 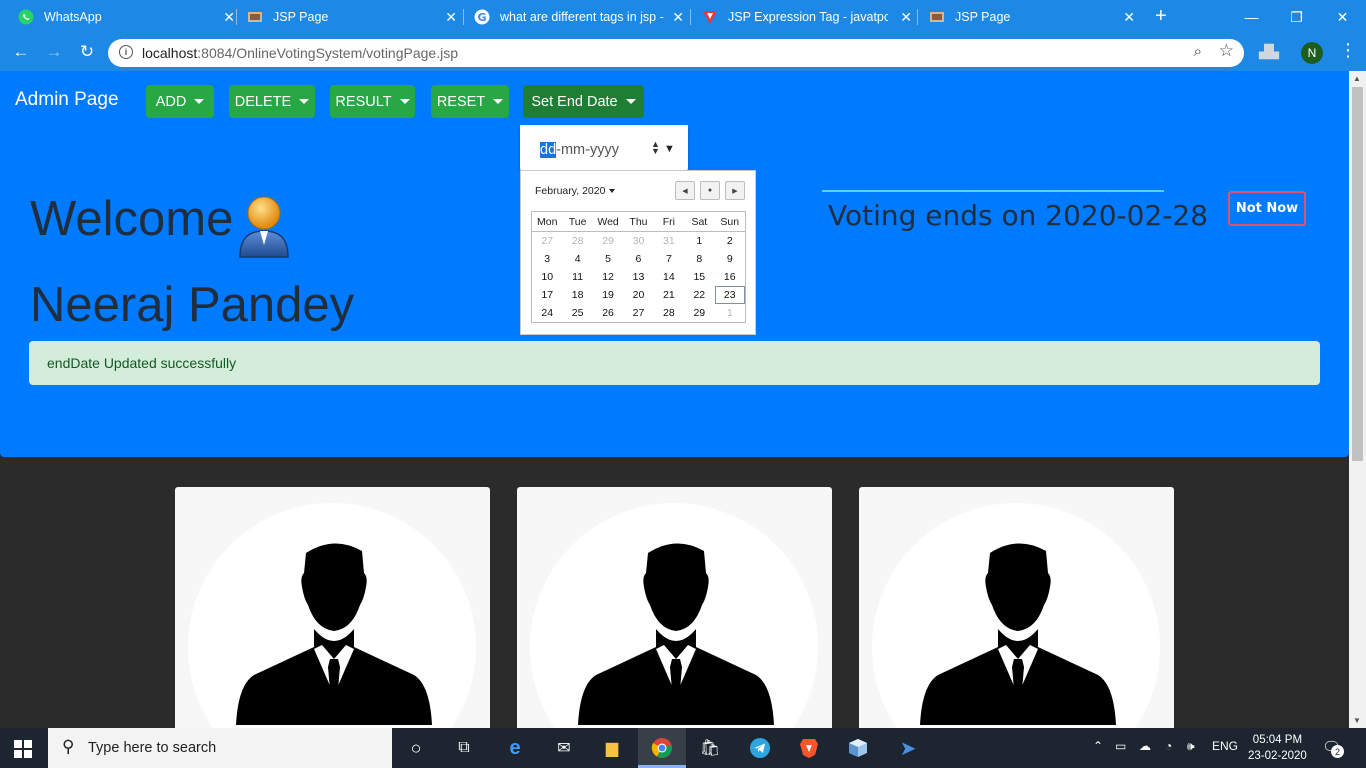 What do you see at coordinates (575, 191) in the screenshot?
I see `month-selector: February, 2020` at bounding box center [575, 191].